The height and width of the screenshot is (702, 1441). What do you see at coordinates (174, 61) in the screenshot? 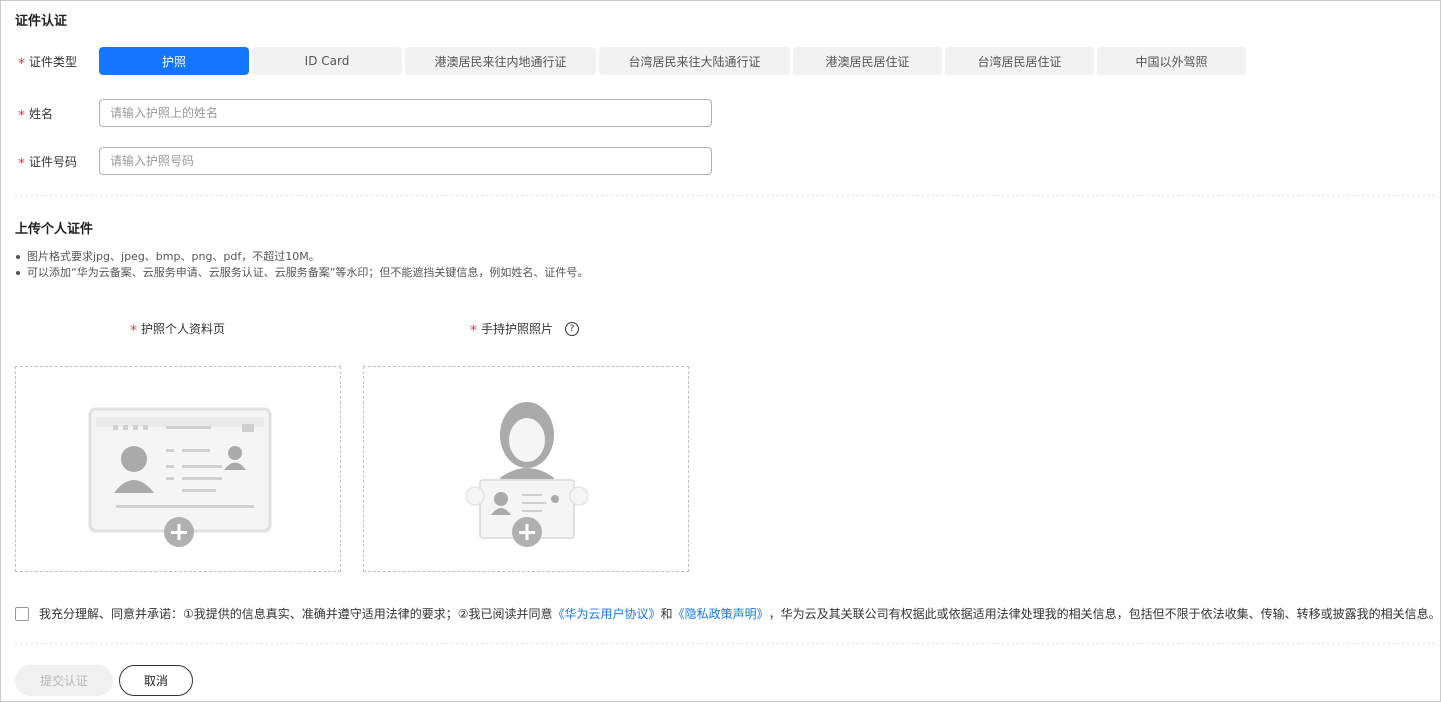
I see `doc-type-passport: 护照` at bounding box center [174, 61].